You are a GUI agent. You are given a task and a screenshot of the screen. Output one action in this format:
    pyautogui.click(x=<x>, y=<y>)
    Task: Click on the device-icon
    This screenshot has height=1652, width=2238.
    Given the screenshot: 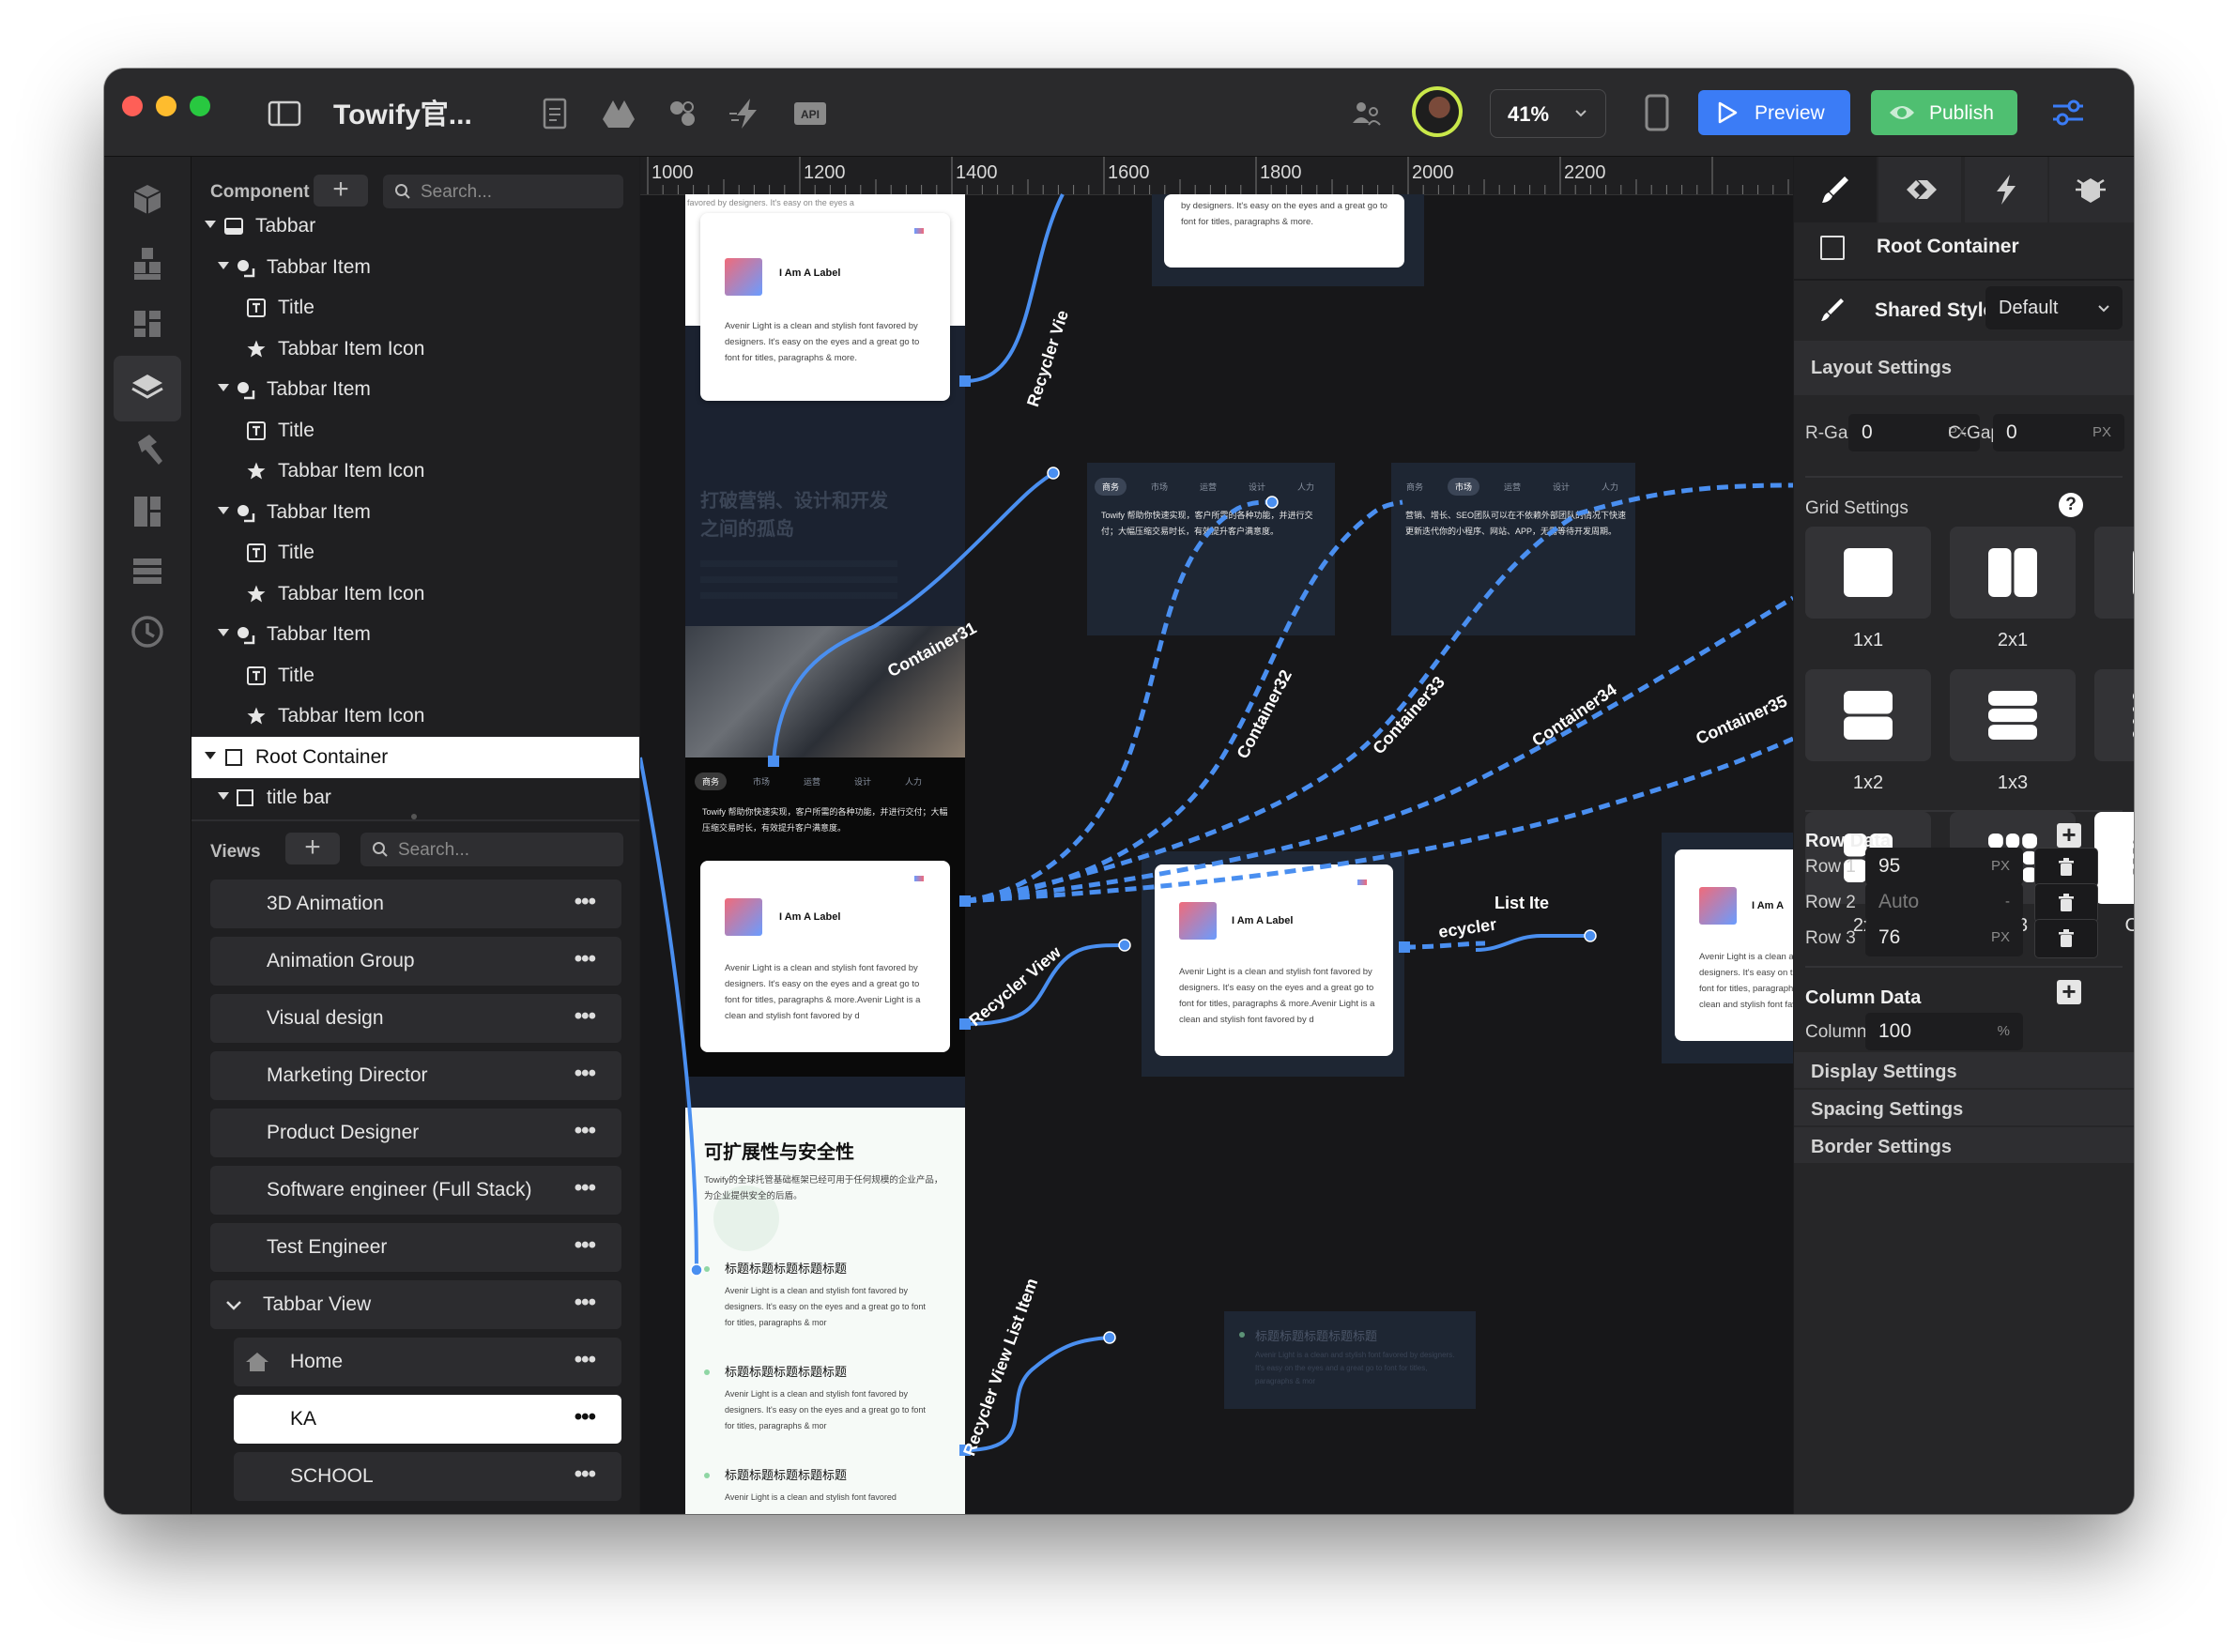 What is the action you would take?
    pyautogui.click(x=1657, y=112)
    